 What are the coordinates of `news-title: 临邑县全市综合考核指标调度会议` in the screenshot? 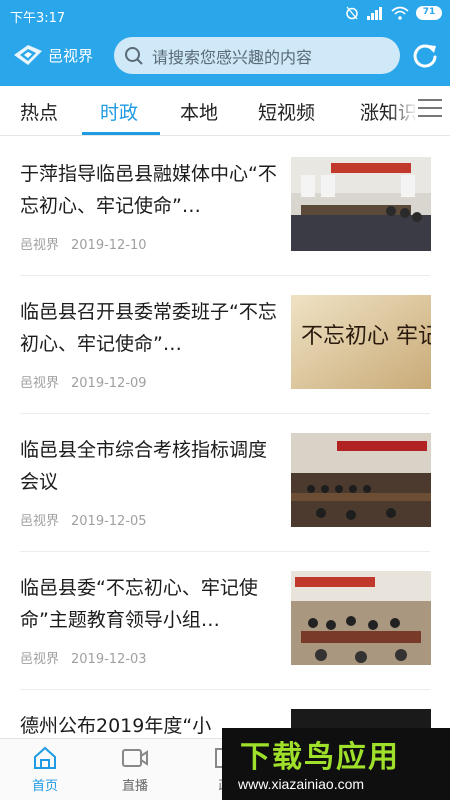 It's located at (144, 466).